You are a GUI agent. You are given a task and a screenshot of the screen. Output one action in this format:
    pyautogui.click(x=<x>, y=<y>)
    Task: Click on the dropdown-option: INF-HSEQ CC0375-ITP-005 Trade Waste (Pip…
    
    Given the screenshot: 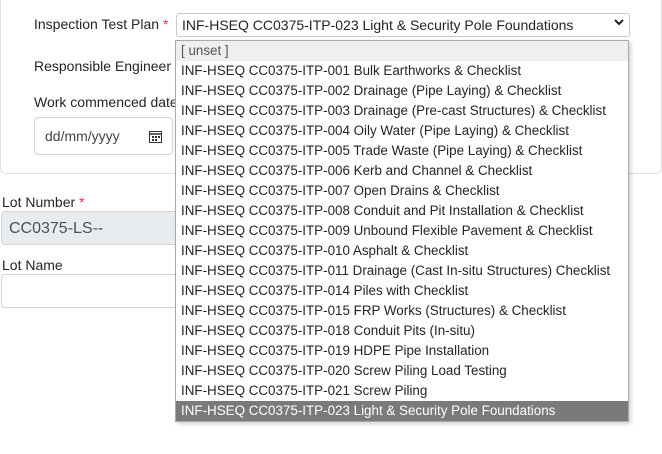 What is the action you would take?
    pyautogui.click(x=402, y=151)
    